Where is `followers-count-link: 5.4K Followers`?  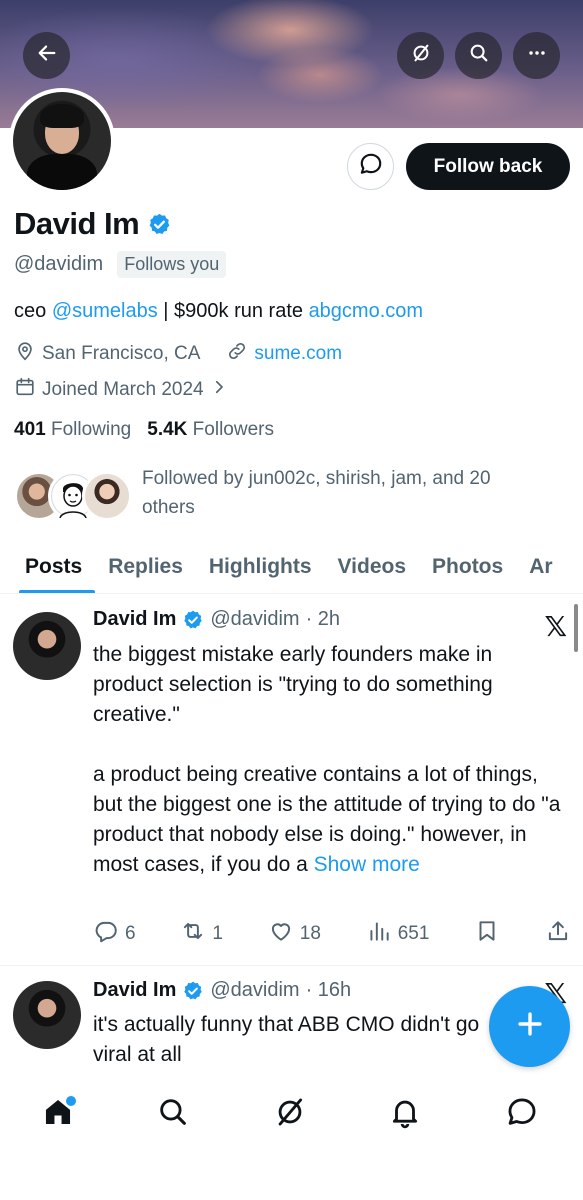
followers-count-link: 5.4K Followers is located at coordinates (210, 430).